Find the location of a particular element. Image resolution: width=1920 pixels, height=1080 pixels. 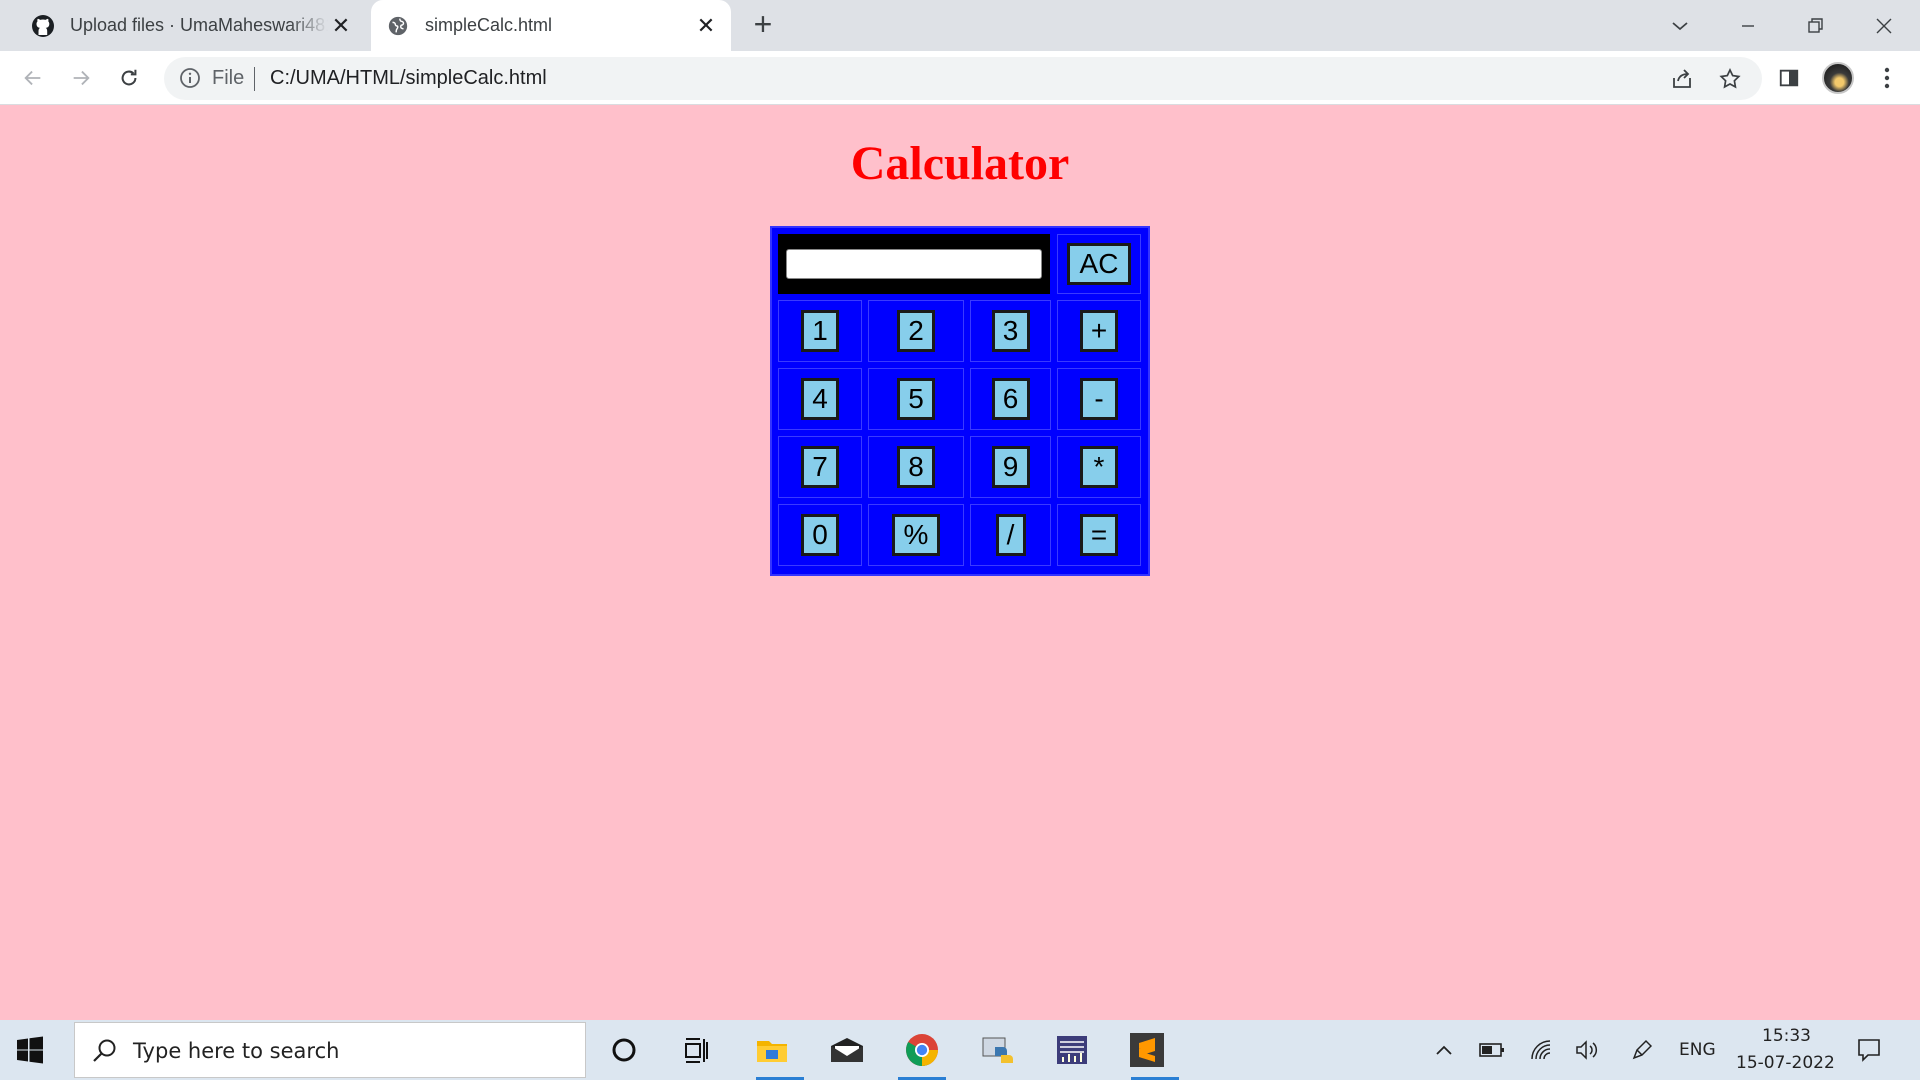

key-plus-button: + is located at coordinates (1099, 331).